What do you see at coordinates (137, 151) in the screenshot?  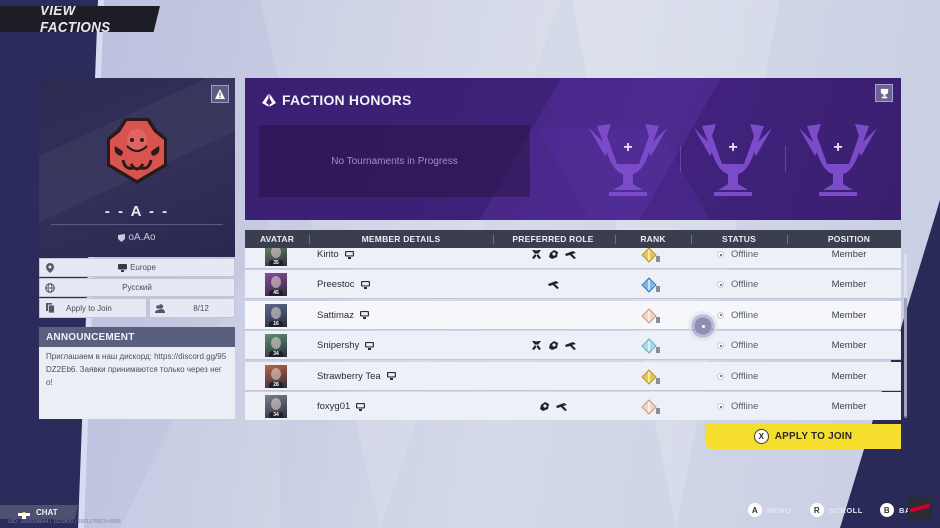 I see `faction-logo-octopus-icon` at bounding box center [137, 151].